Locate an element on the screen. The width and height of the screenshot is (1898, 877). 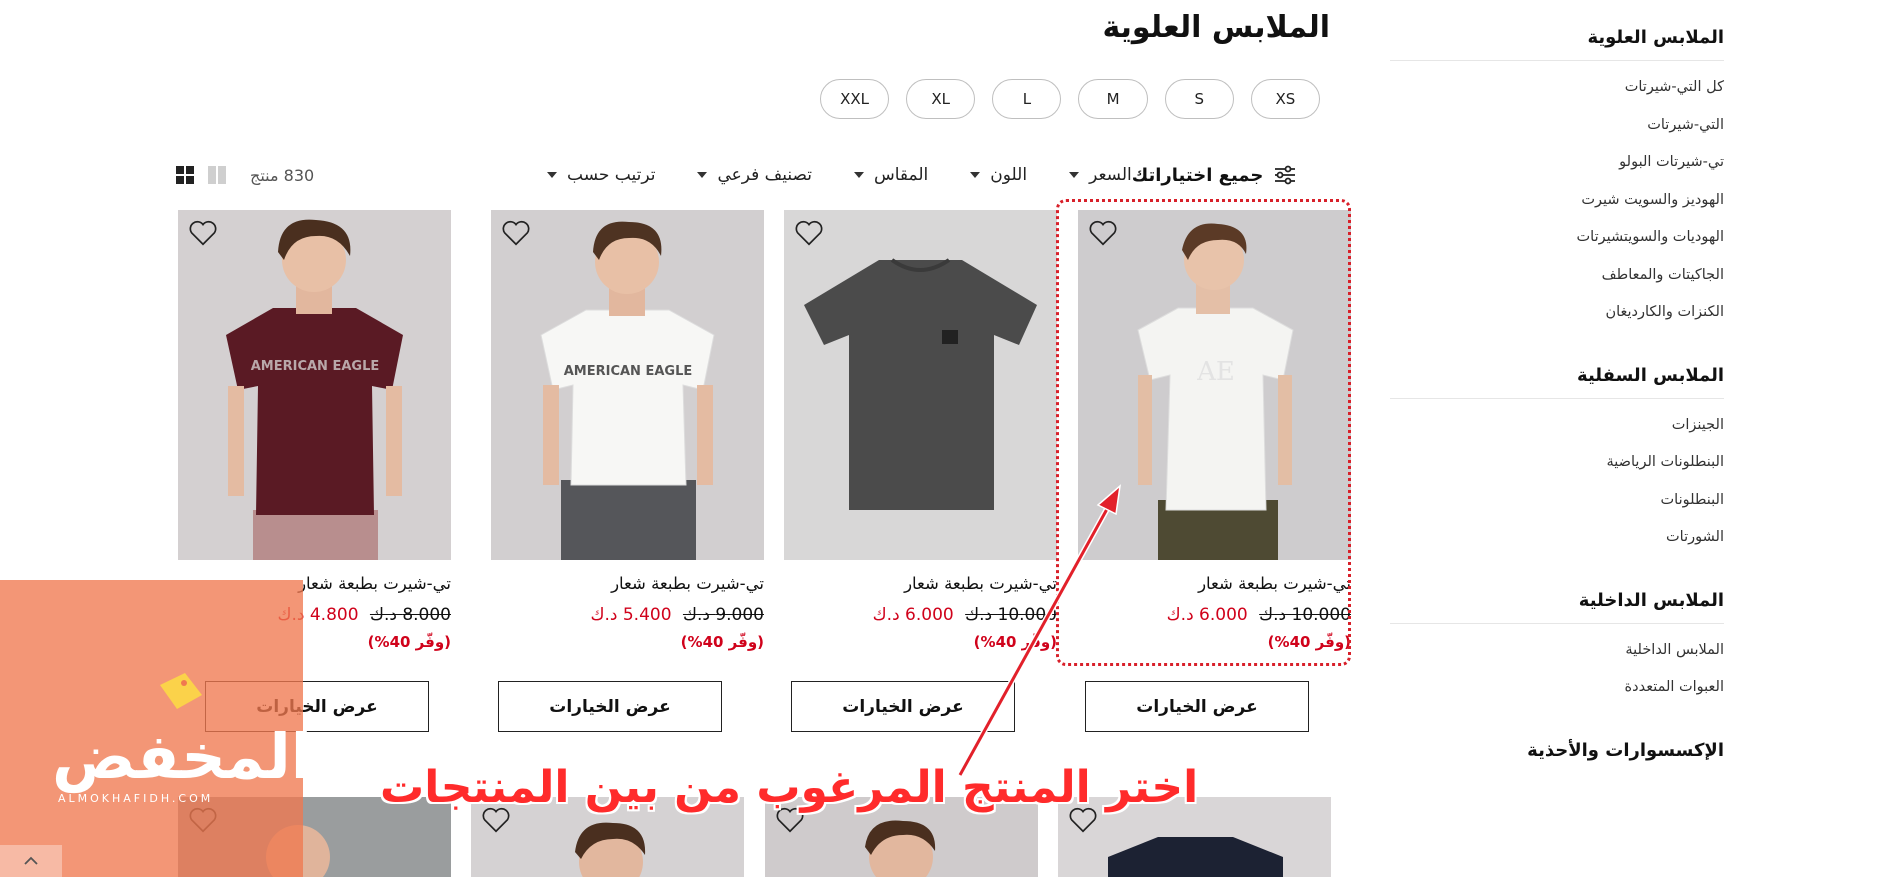
sidebar-heading-accessories: الإكسسوارات والأحذية is located at coordinates (1557, 754).